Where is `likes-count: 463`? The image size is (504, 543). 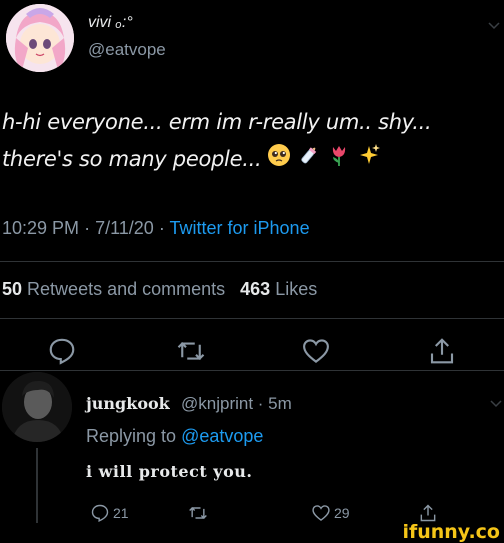
likes-count: 463 is located at coordinates (255, 289).